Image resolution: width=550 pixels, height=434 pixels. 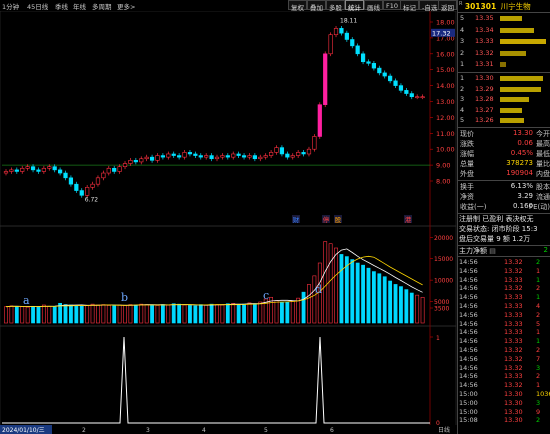 I want to click on f10-button: F10, so click(x=392, y=5).